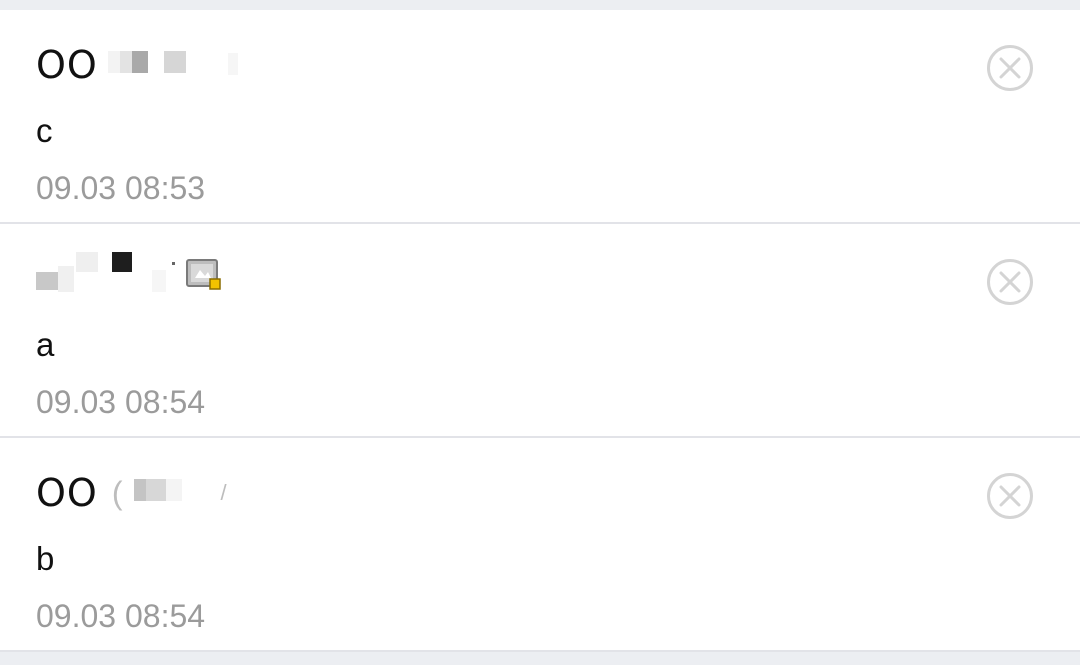  I want to click on sender-line, so click(128, 273).